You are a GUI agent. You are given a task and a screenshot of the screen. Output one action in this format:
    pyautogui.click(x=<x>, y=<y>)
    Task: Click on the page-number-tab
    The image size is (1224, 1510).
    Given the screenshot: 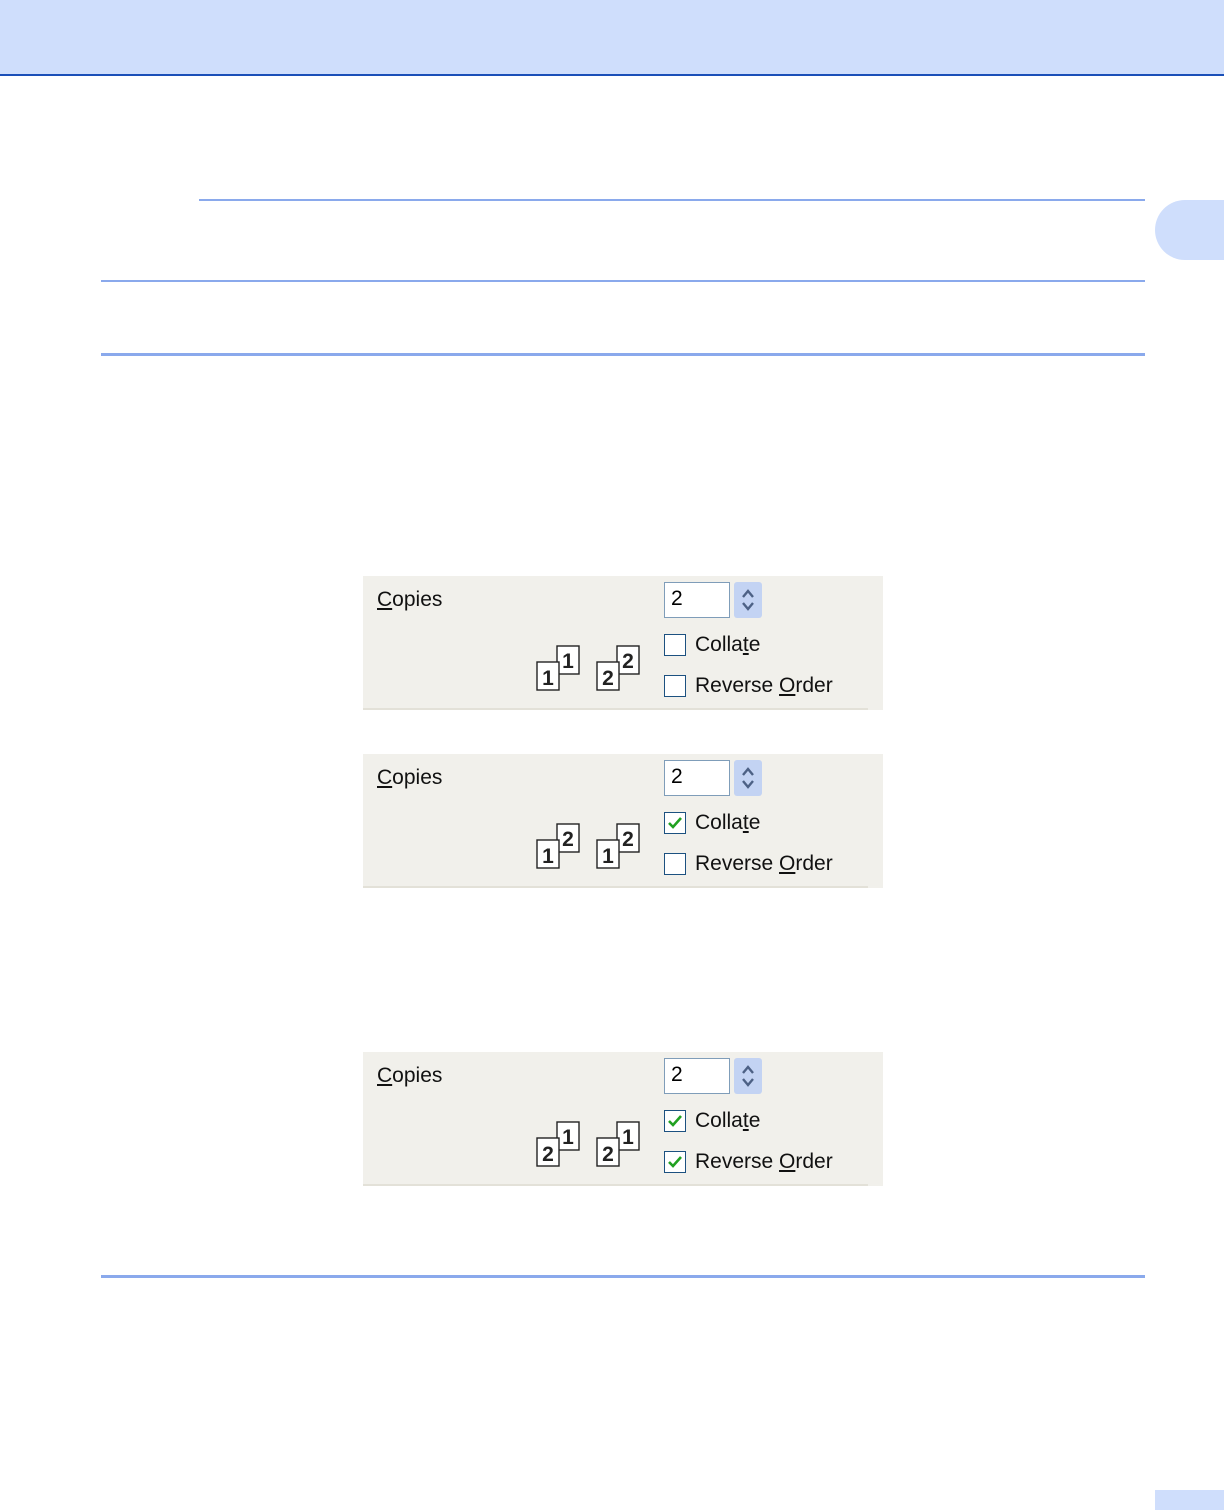 What is the action you would take?
    pyautogui.click(x=1189, y=1500)
    